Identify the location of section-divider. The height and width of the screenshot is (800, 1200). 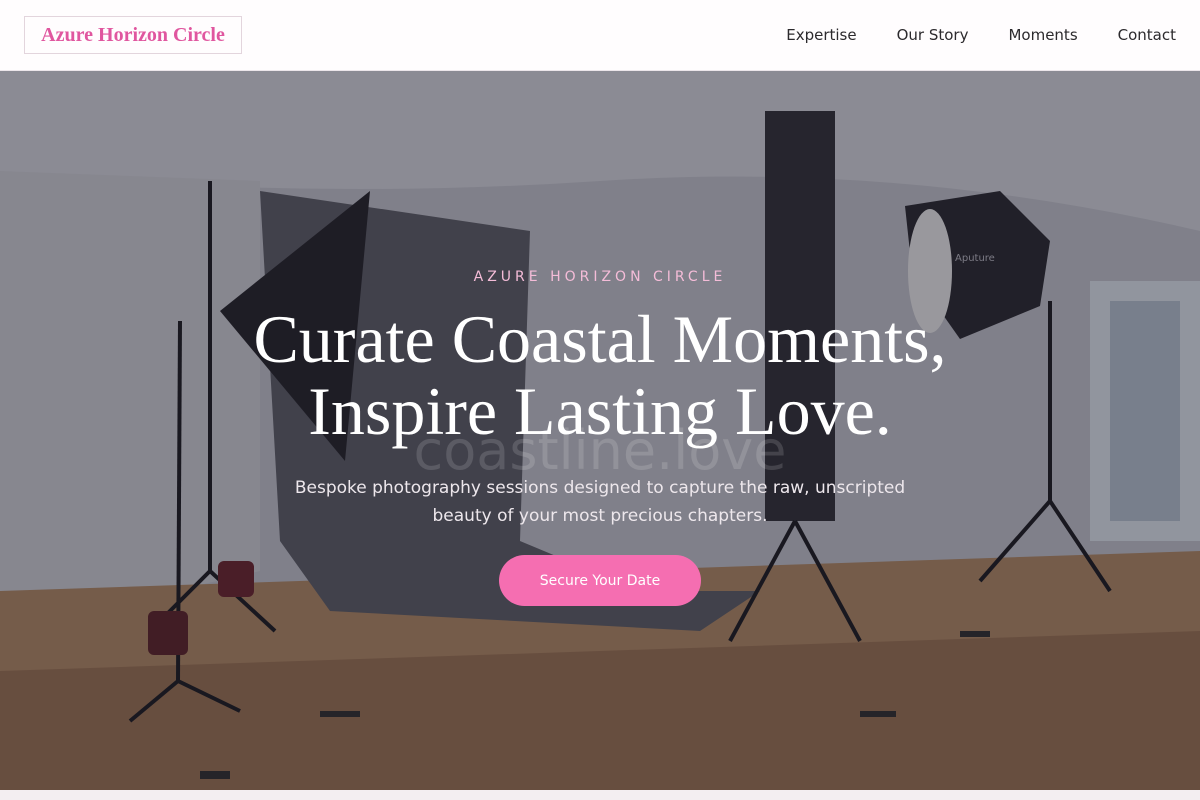
(600, 795).